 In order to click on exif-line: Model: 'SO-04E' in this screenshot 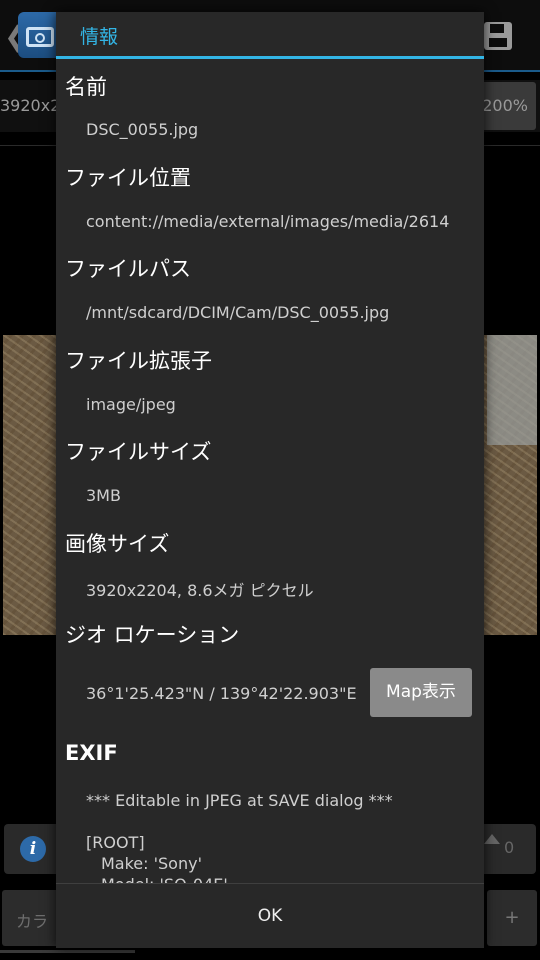, I will do `click(164, 879)`.